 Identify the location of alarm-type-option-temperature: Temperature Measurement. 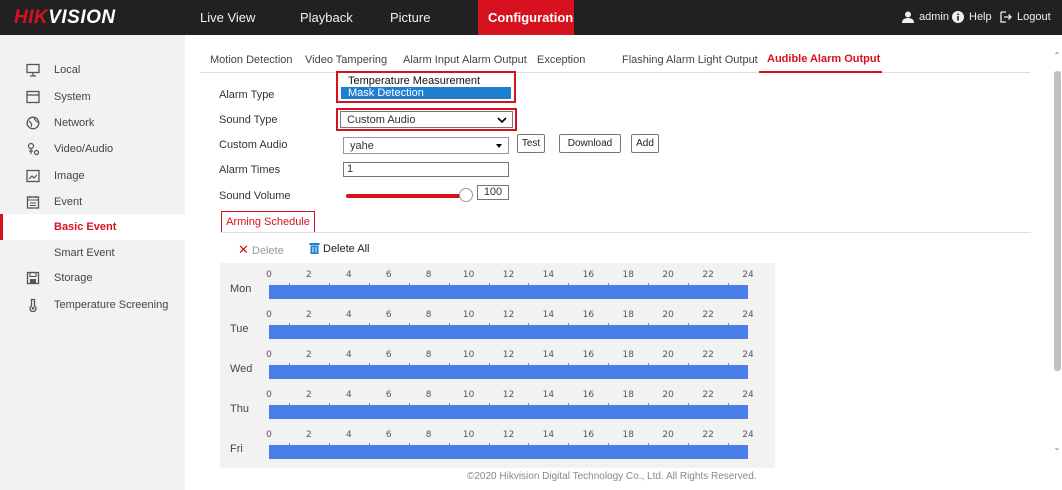
(426, 81).